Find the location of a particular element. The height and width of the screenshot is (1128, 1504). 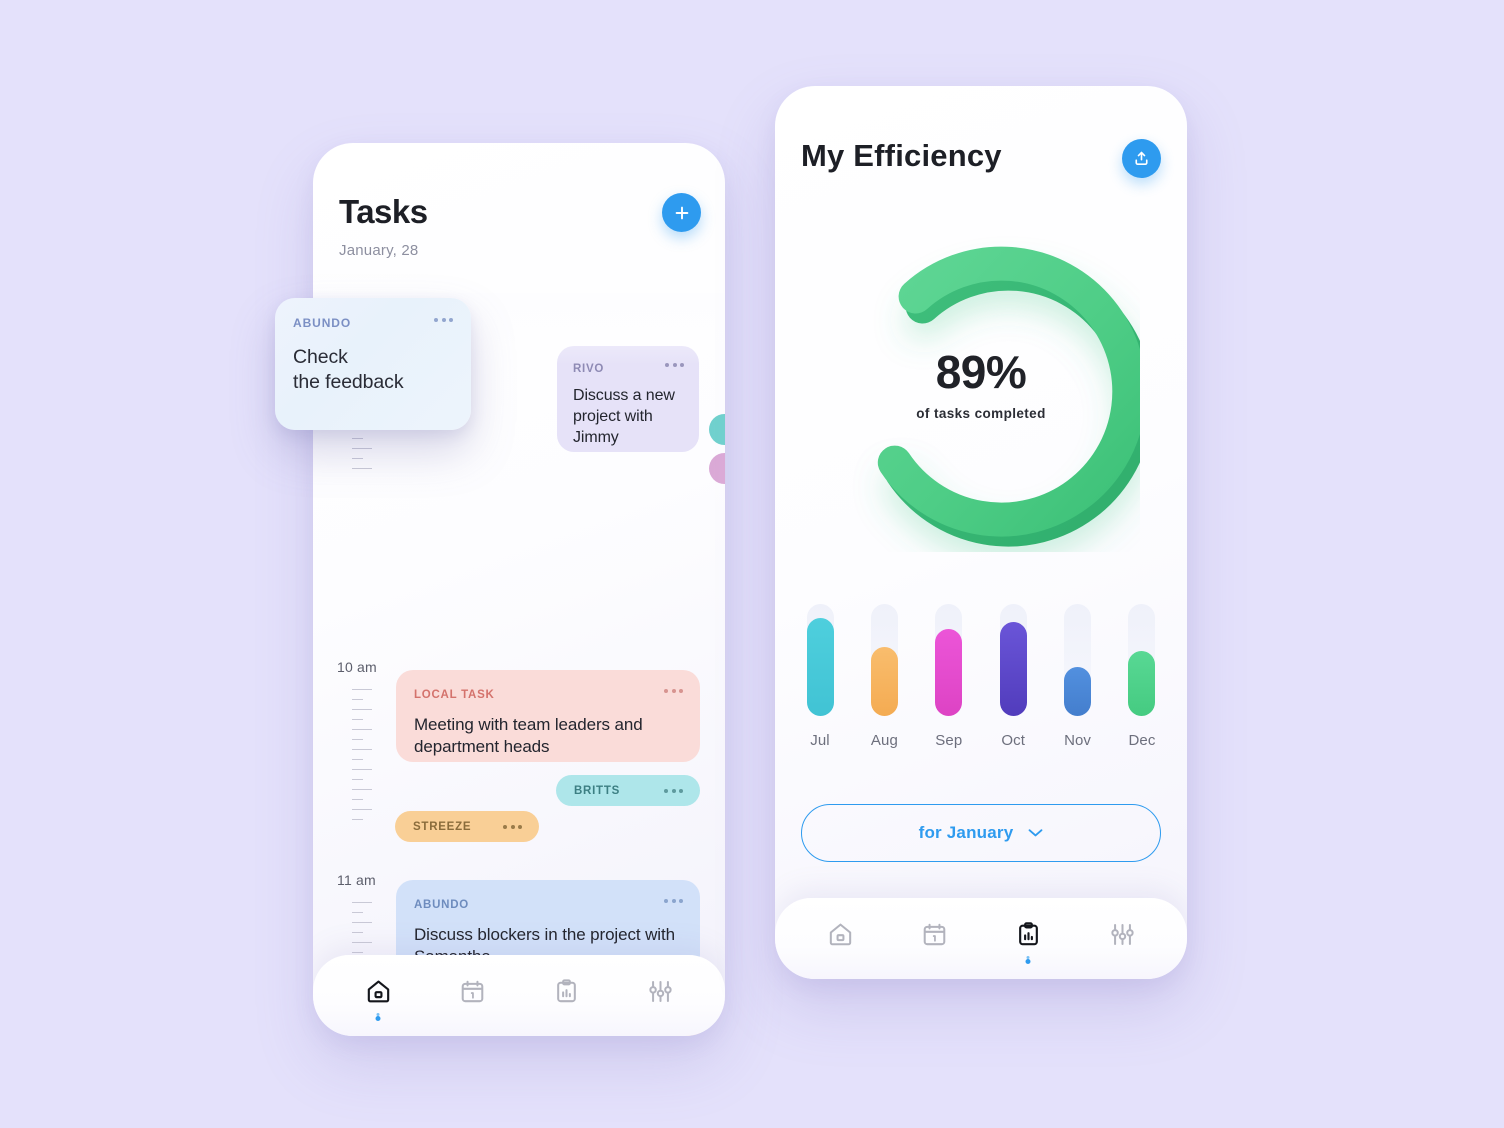

bar-label: Aug is located at coordinates (884, 740).